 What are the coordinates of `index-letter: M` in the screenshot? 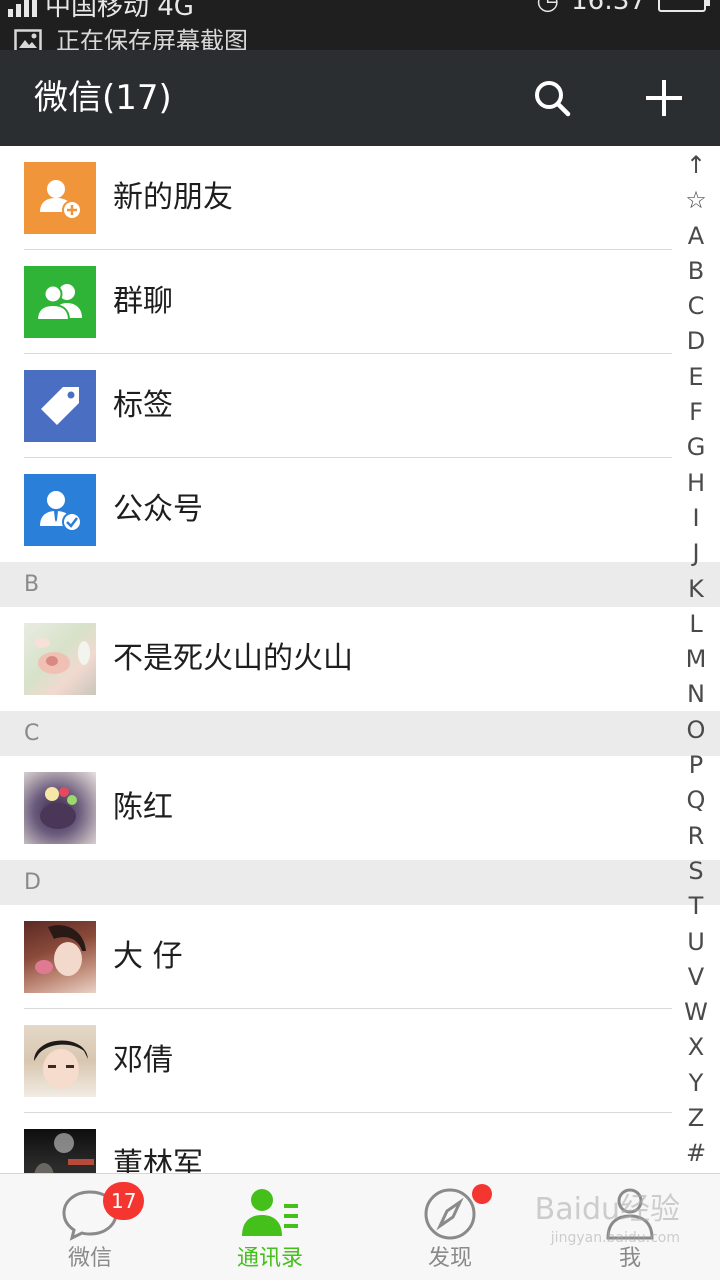 It's located at (696, 659).